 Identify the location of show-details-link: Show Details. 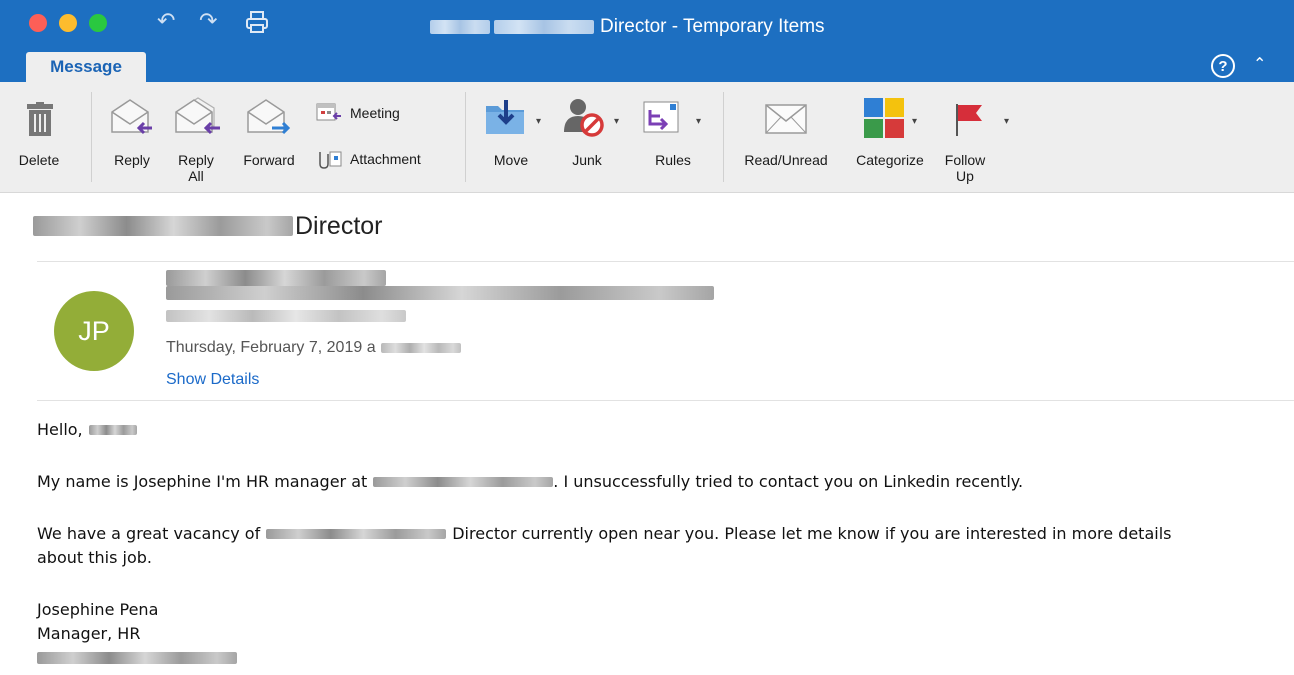
(212, 380).